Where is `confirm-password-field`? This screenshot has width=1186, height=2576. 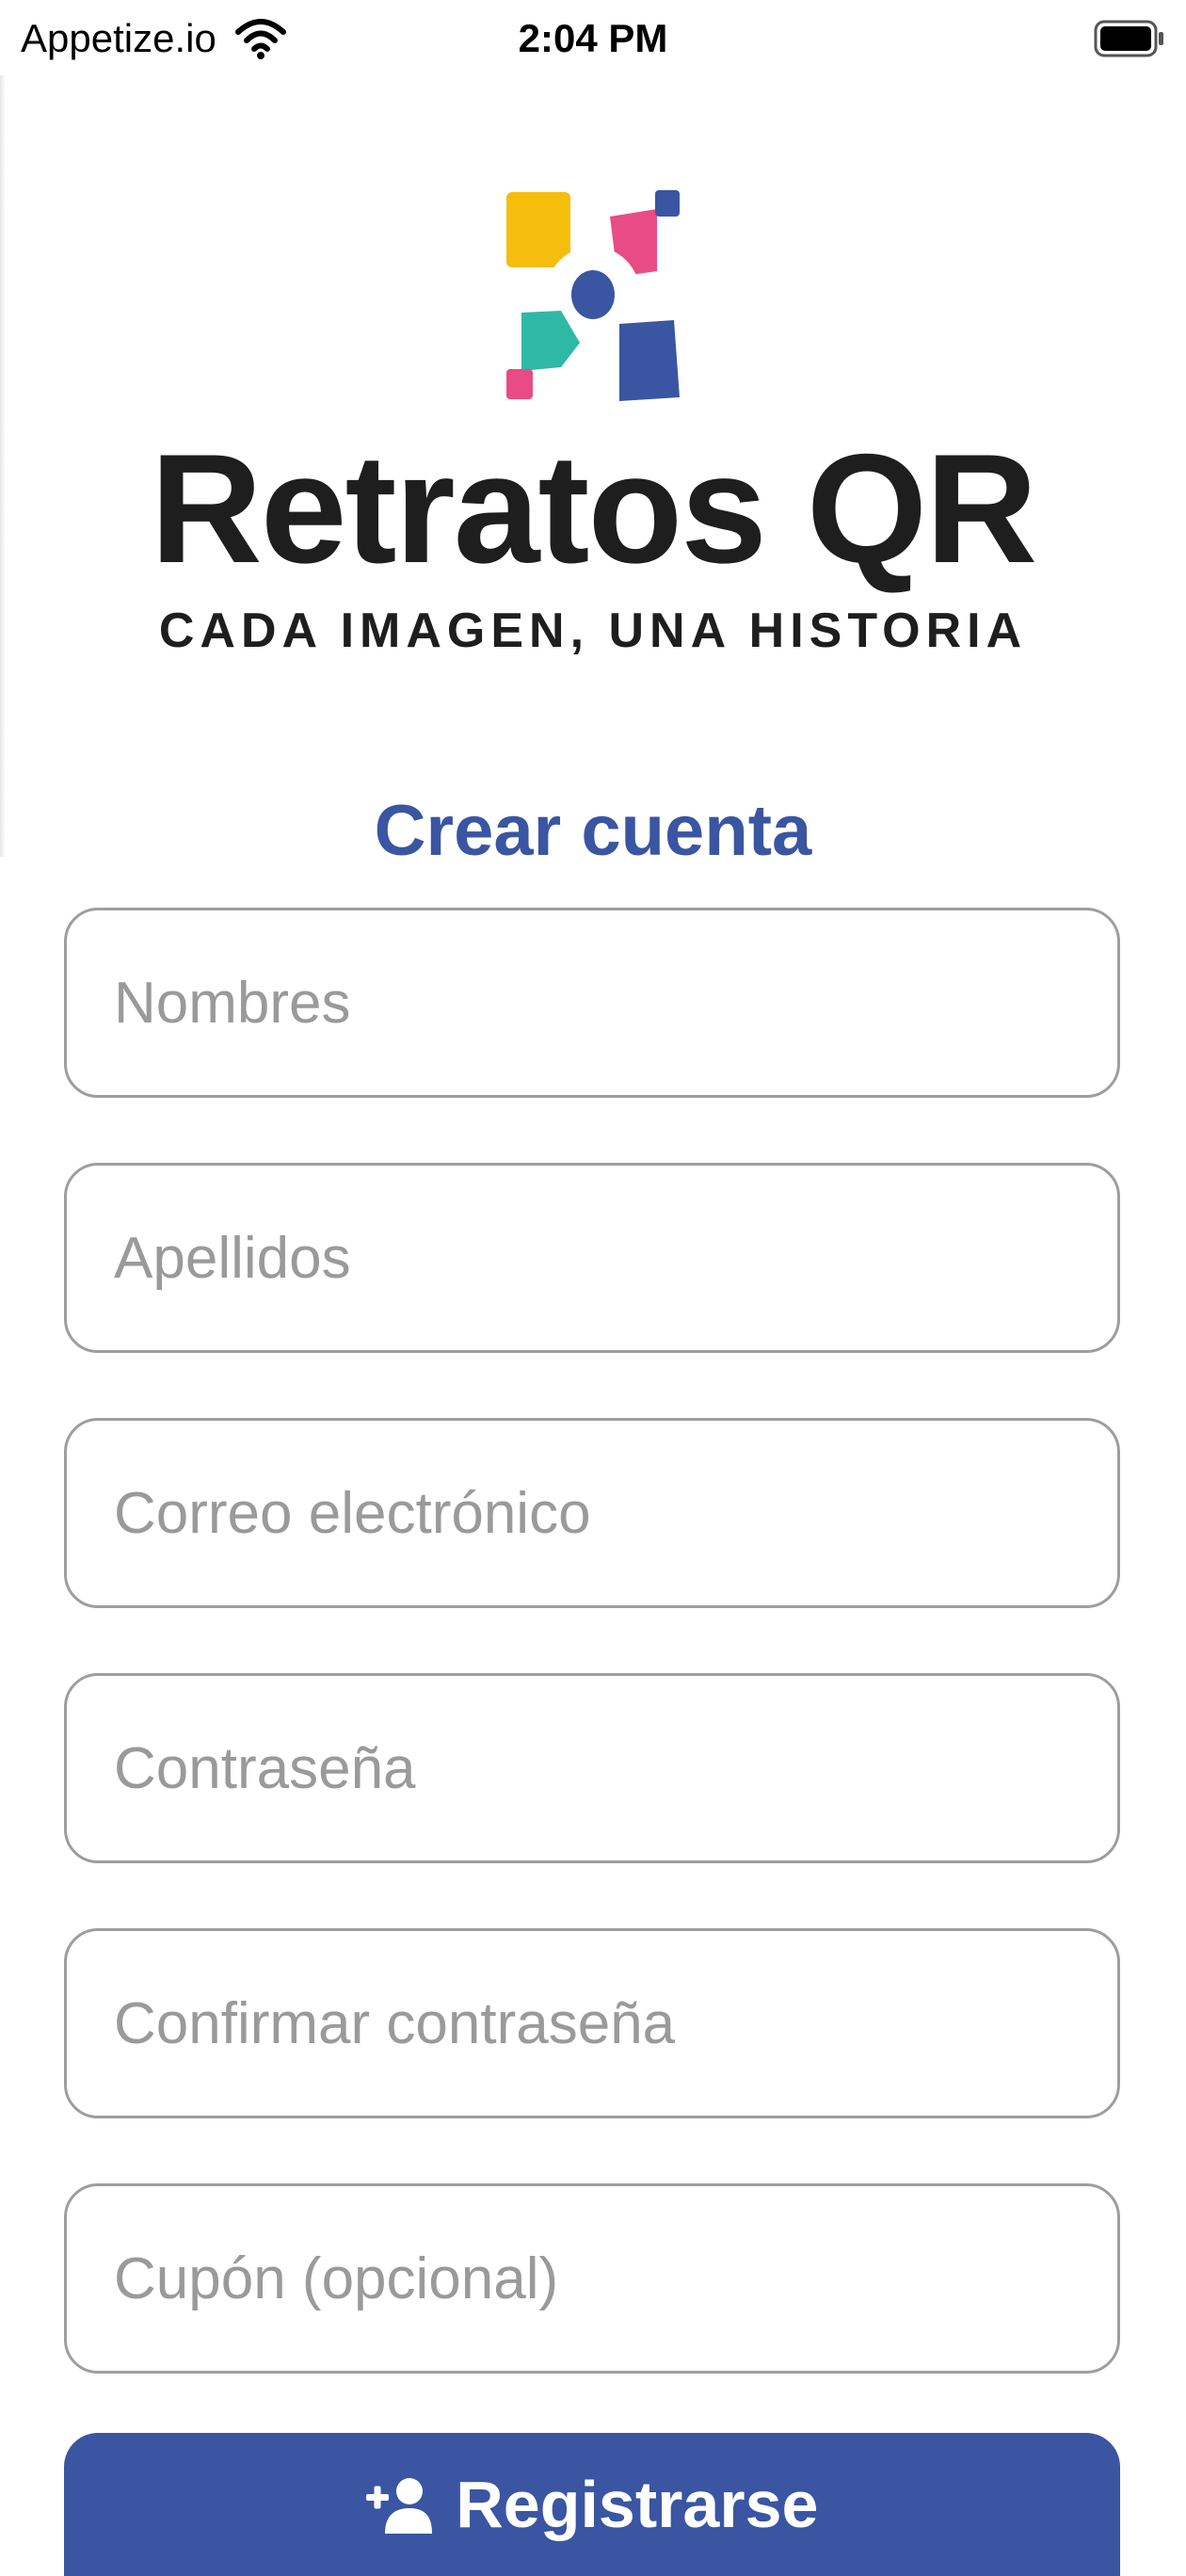
confirm-password-field is located at coordinates (592, 2023).